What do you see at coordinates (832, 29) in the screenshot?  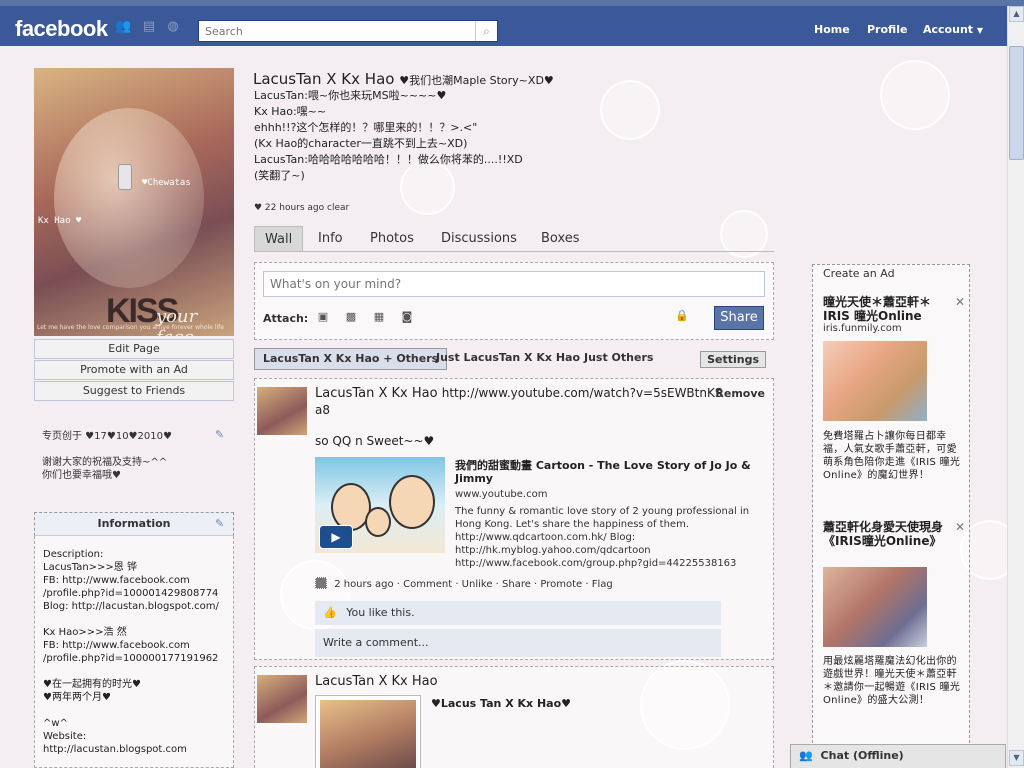 I see `nav-home: Home` at bounding box center [832, 29].